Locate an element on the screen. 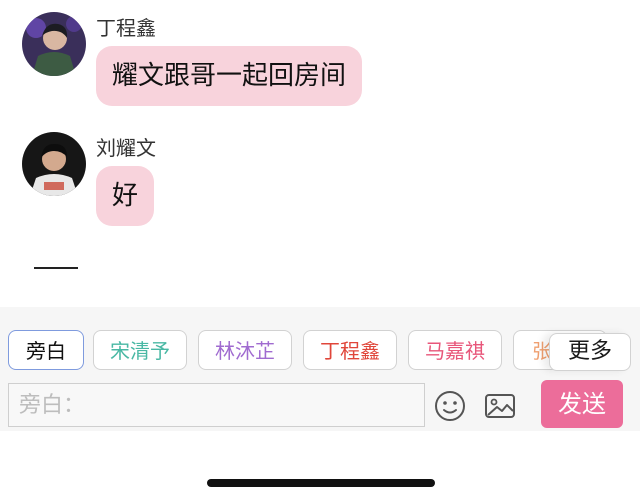  message-bubble: 耀文跟哥一起回房间 is located at coordinates (229, 76).